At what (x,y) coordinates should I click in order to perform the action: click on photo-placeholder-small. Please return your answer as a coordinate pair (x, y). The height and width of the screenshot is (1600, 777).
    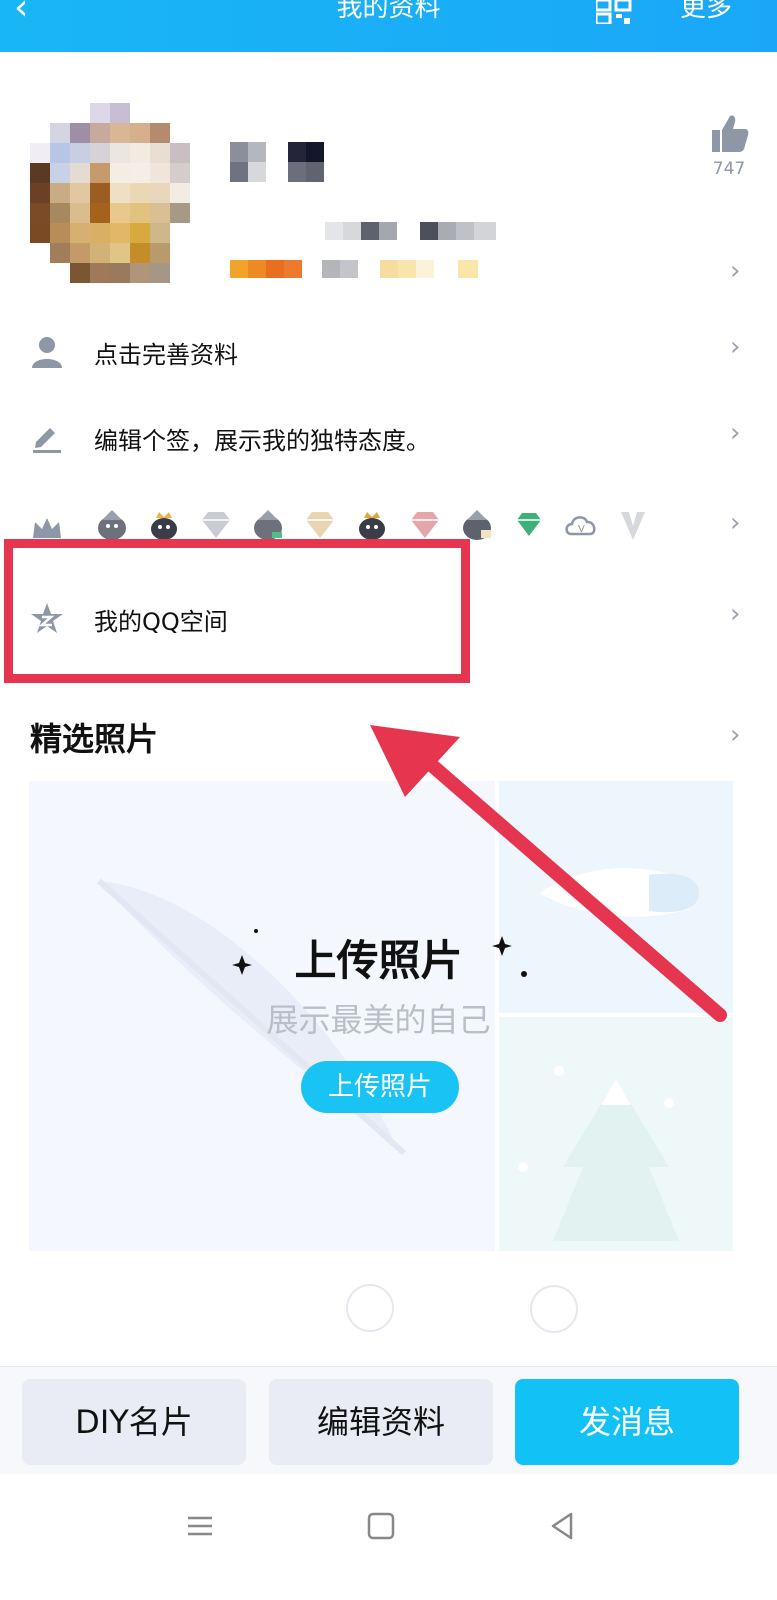
    Looking at the image, I should click on (616, 1134).